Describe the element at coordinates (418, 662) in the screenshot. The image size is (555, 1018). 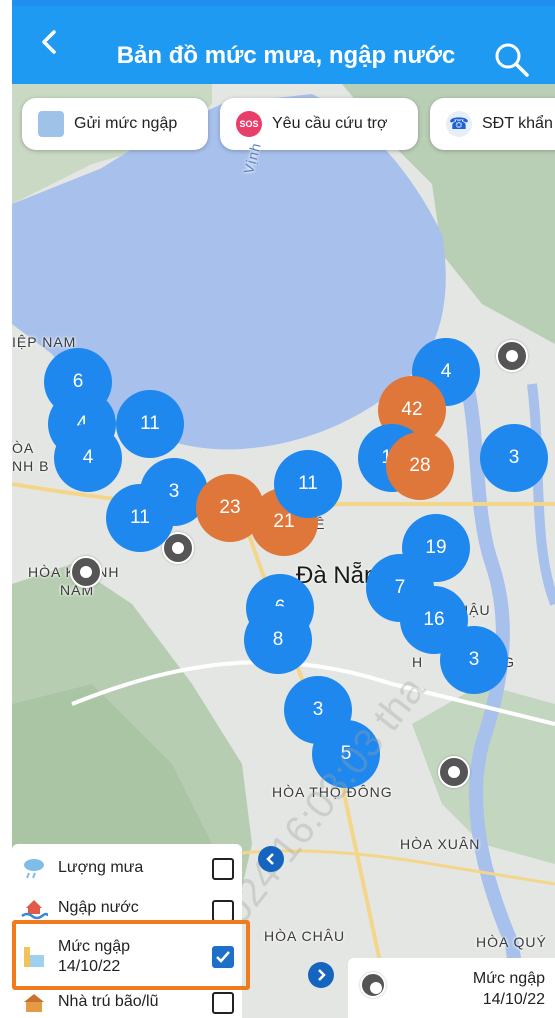
I see `place-label: H` at that location.